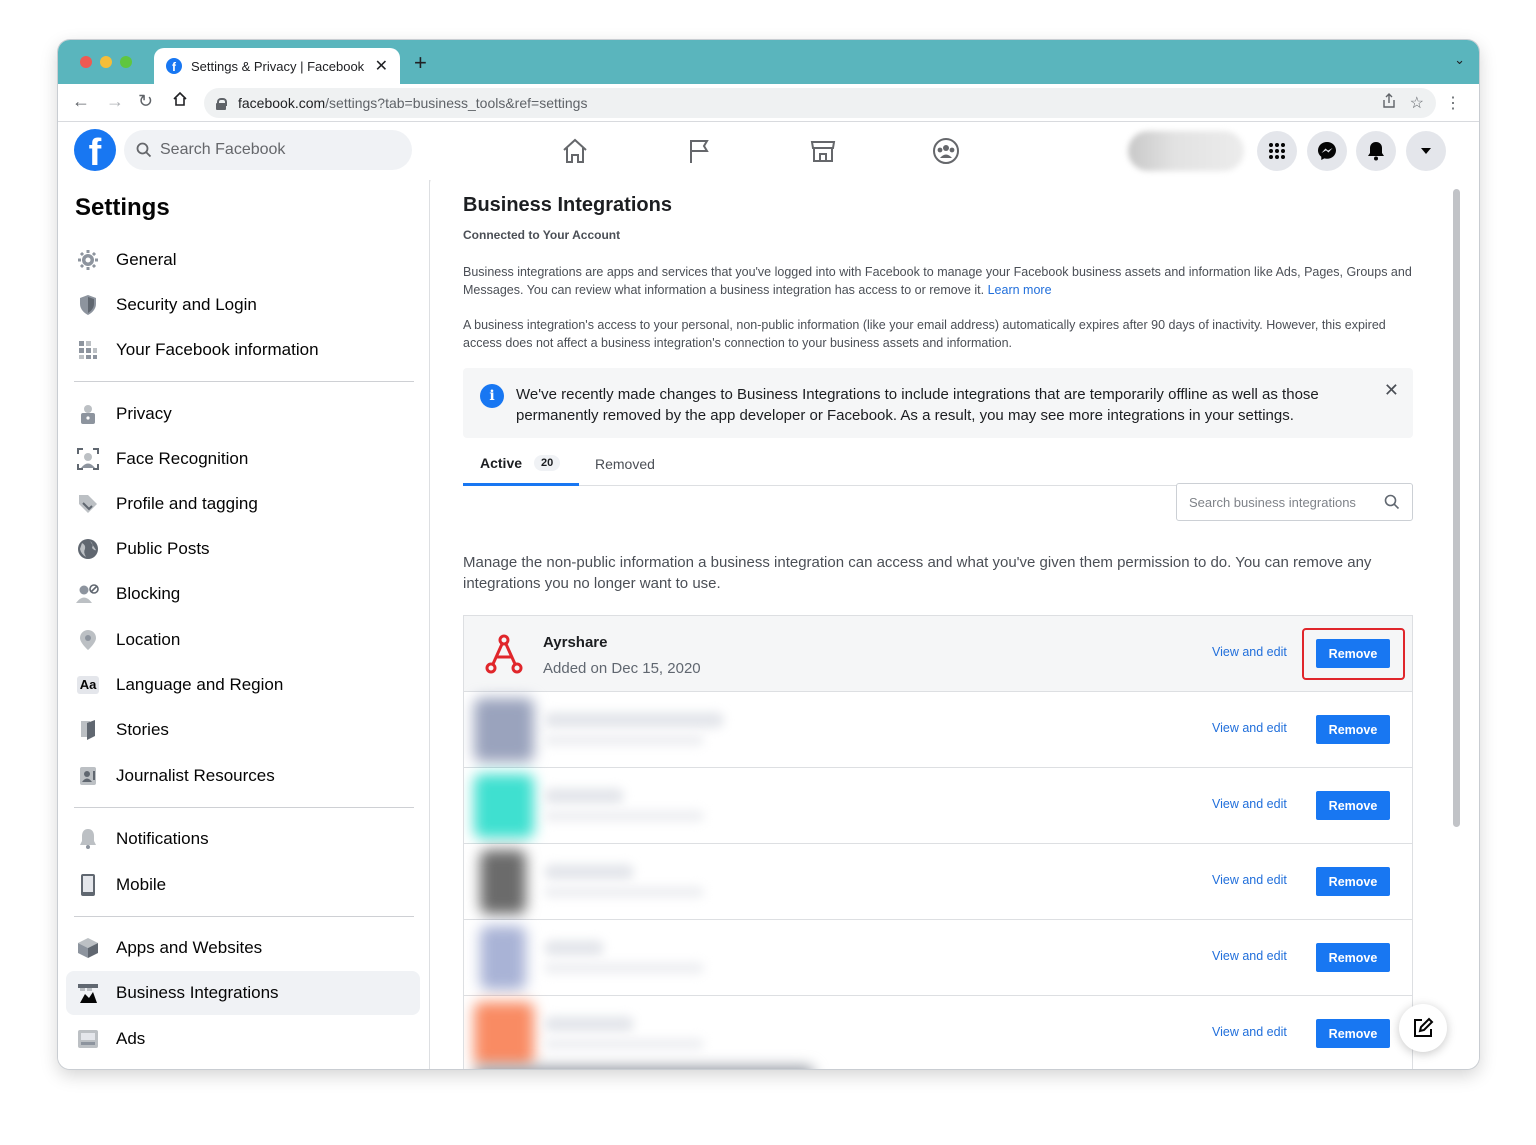 This screenshot has height=1145, width=1536. I want to click on browser-tab: f Settings & Privacy | Facebook ✕, so click(277, 66).